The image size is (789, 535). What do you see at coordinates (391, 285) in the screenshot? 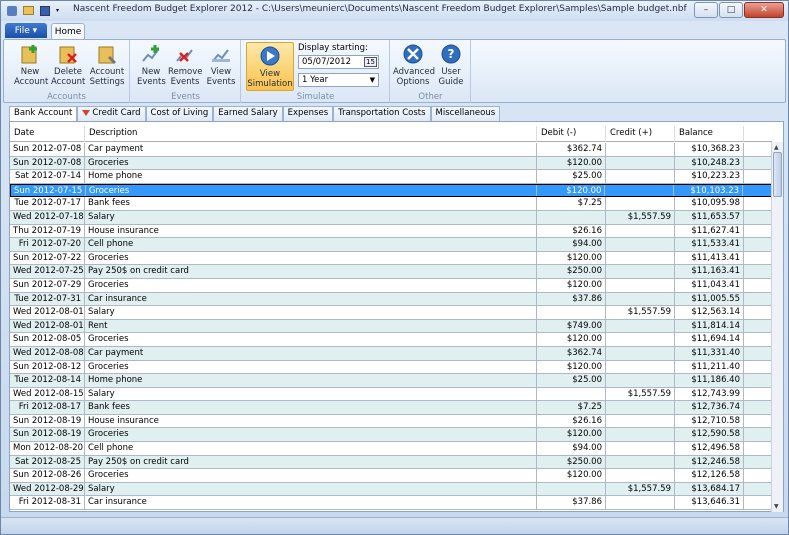
I see `table-row: Sun 2012-07-29 Groceries $120.00 $11,043.41` at bounding box center [391, 285].